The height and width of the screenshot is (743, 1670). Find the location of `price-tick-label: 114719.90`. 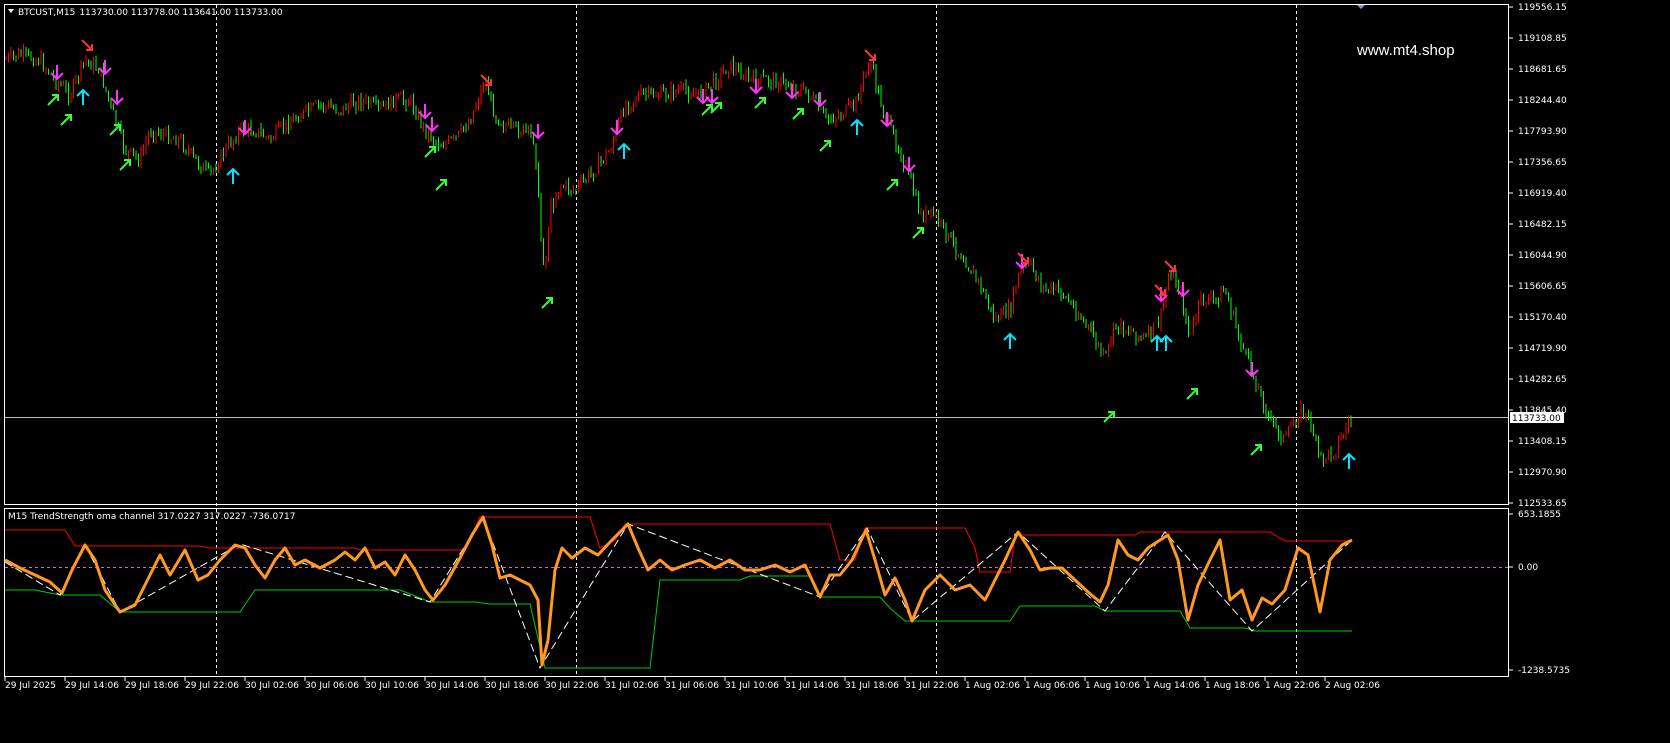

price-tick-label: 114719.90 is located at coordinates (1542, 349).